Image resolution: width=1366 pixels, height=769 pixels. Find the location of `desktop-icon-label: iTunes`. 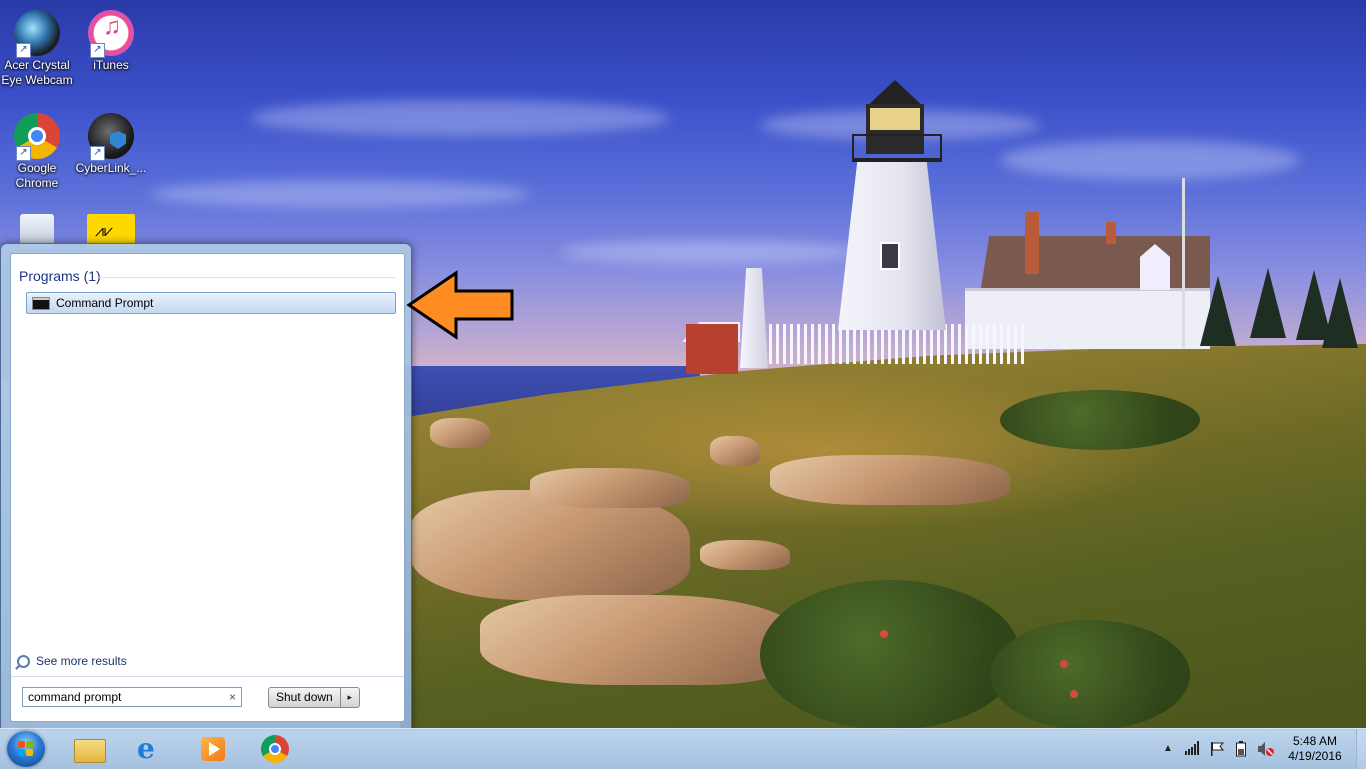

desktop-icon-label: iTunes is located at coordinates (111, 65).